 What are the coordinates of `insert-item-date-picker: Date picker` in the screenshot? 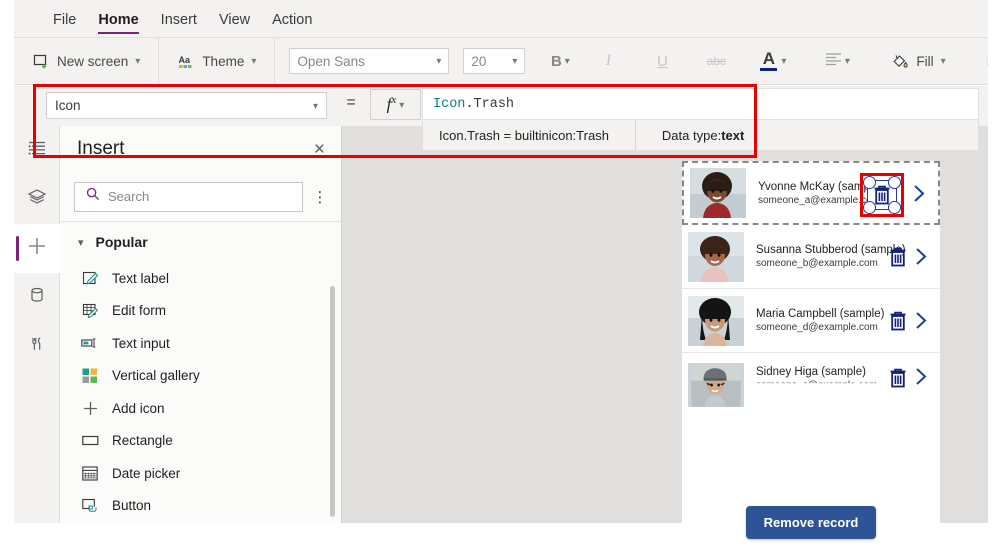 It's located at (200, 473).